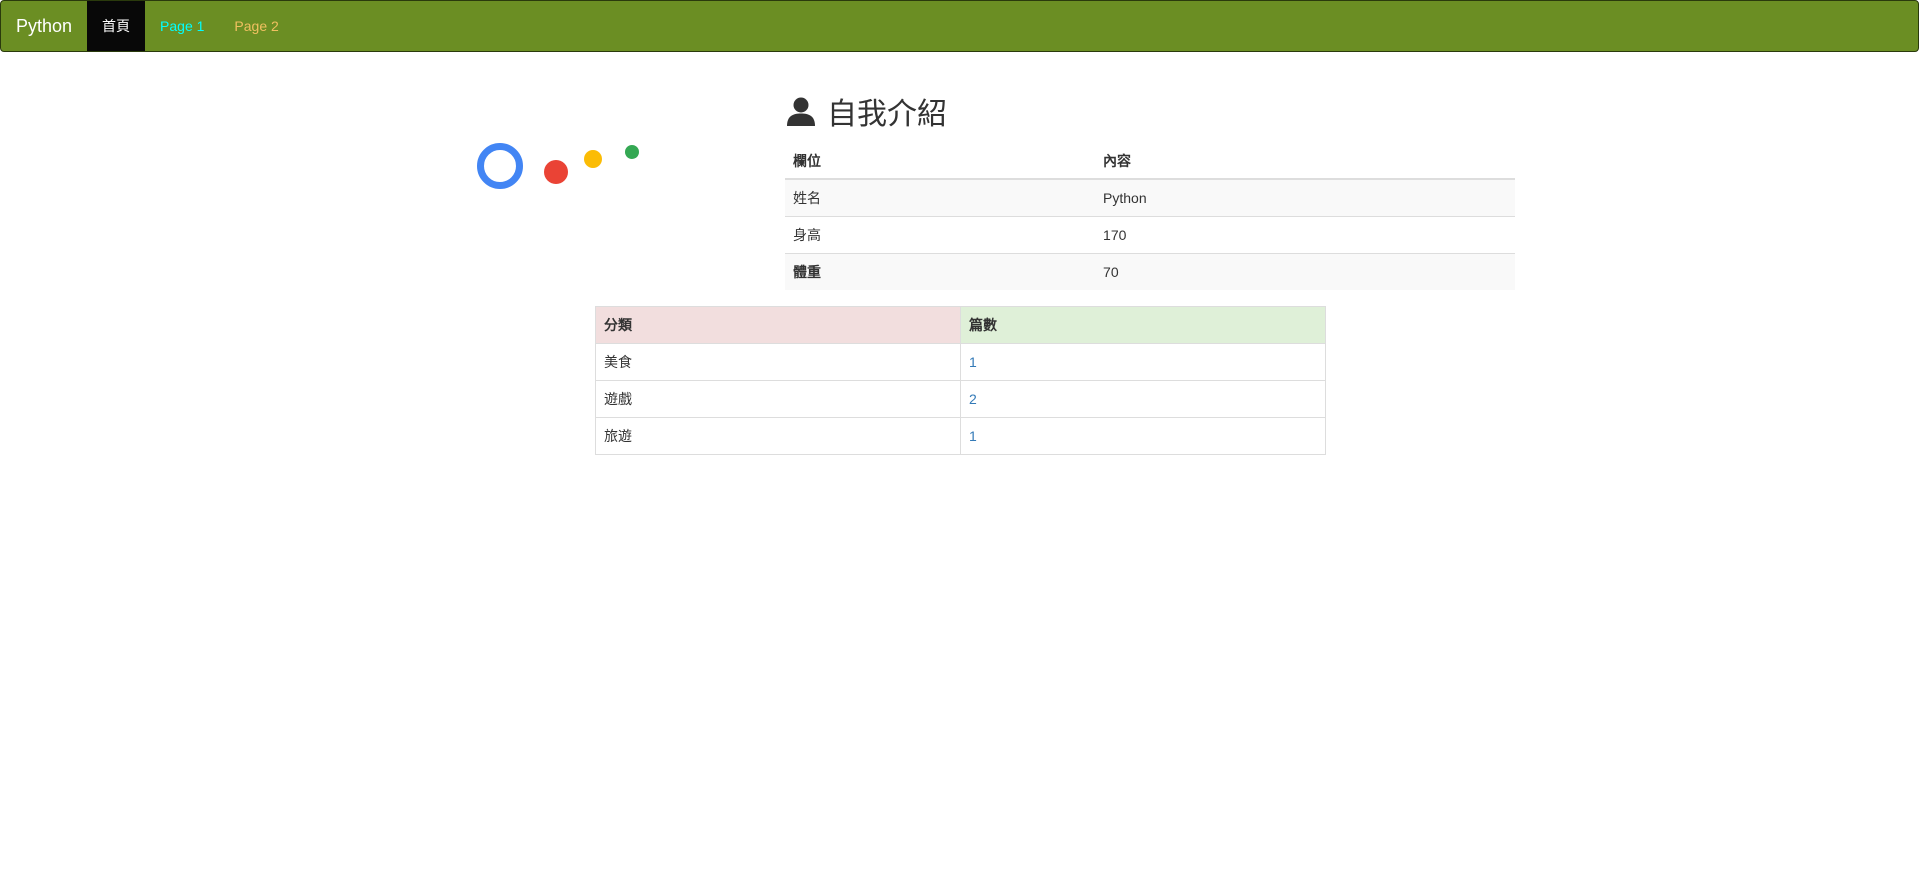 The width and height of the screenshot is (1919, 884). I want to click on yellow-dot, so click(593, 159).